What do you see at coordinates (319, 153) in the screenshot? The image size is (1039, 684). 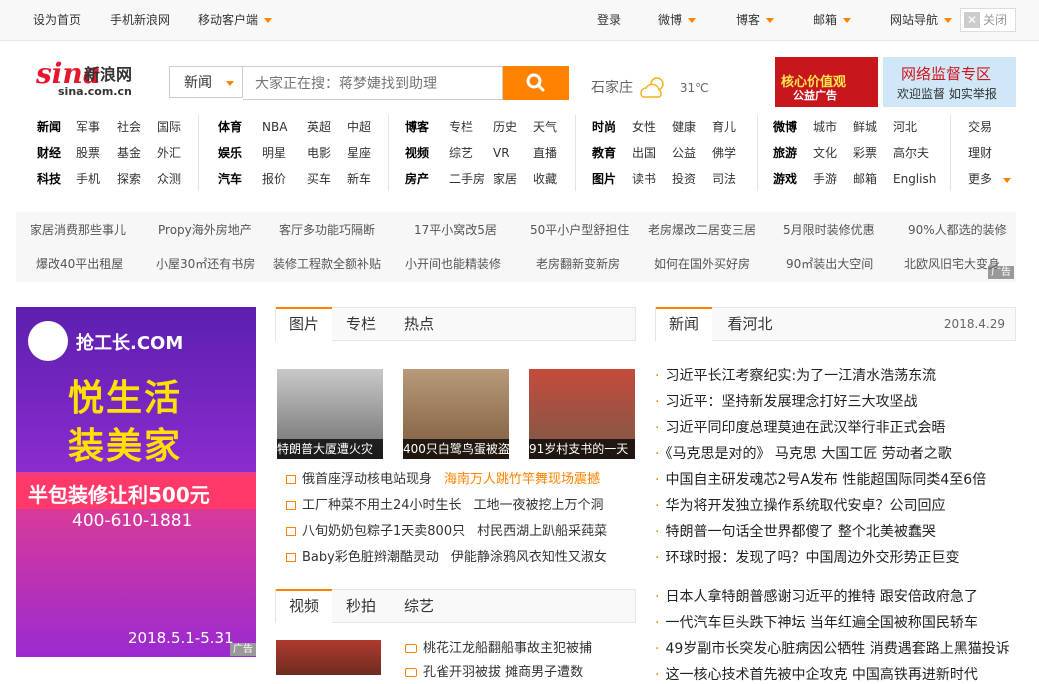 I see `nav-link: 电影` at bounding box center [319, 153].